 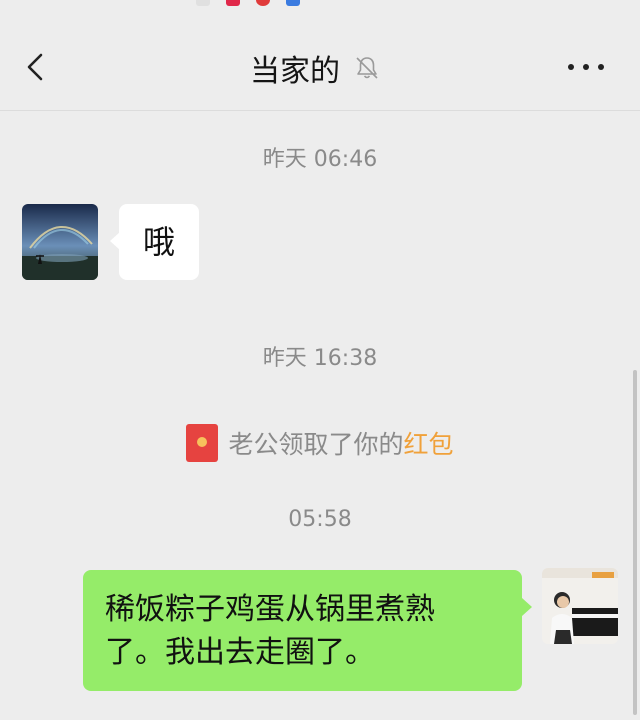 What do you see at coordinates (302, 630) in the screenshot?
I see `outgoing-message-bubble: 稀饭粽子鸡蛋从锅里煮熟 了。我出去走圈了。` at bounding box center [302, 630].